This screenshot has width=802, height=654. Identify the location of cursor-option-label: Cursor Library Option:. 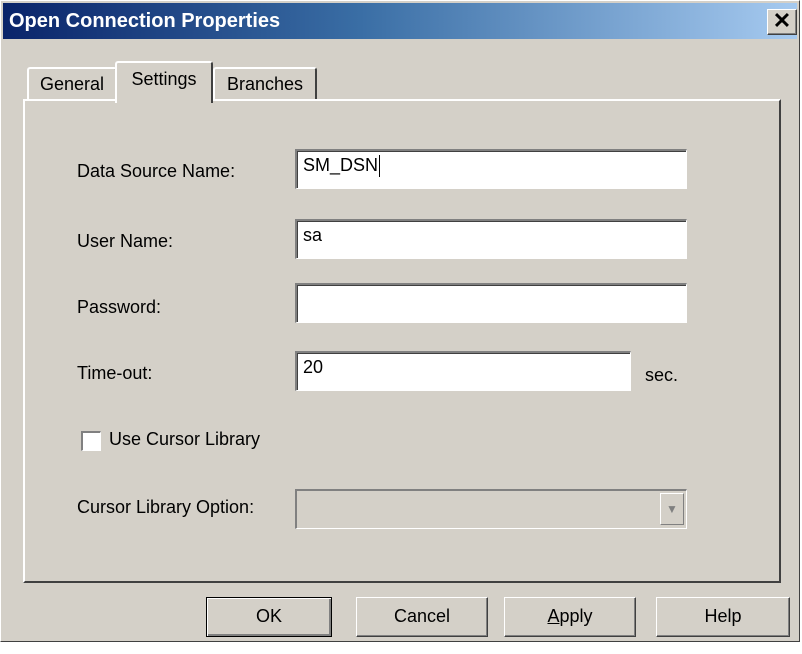
(166, 507).